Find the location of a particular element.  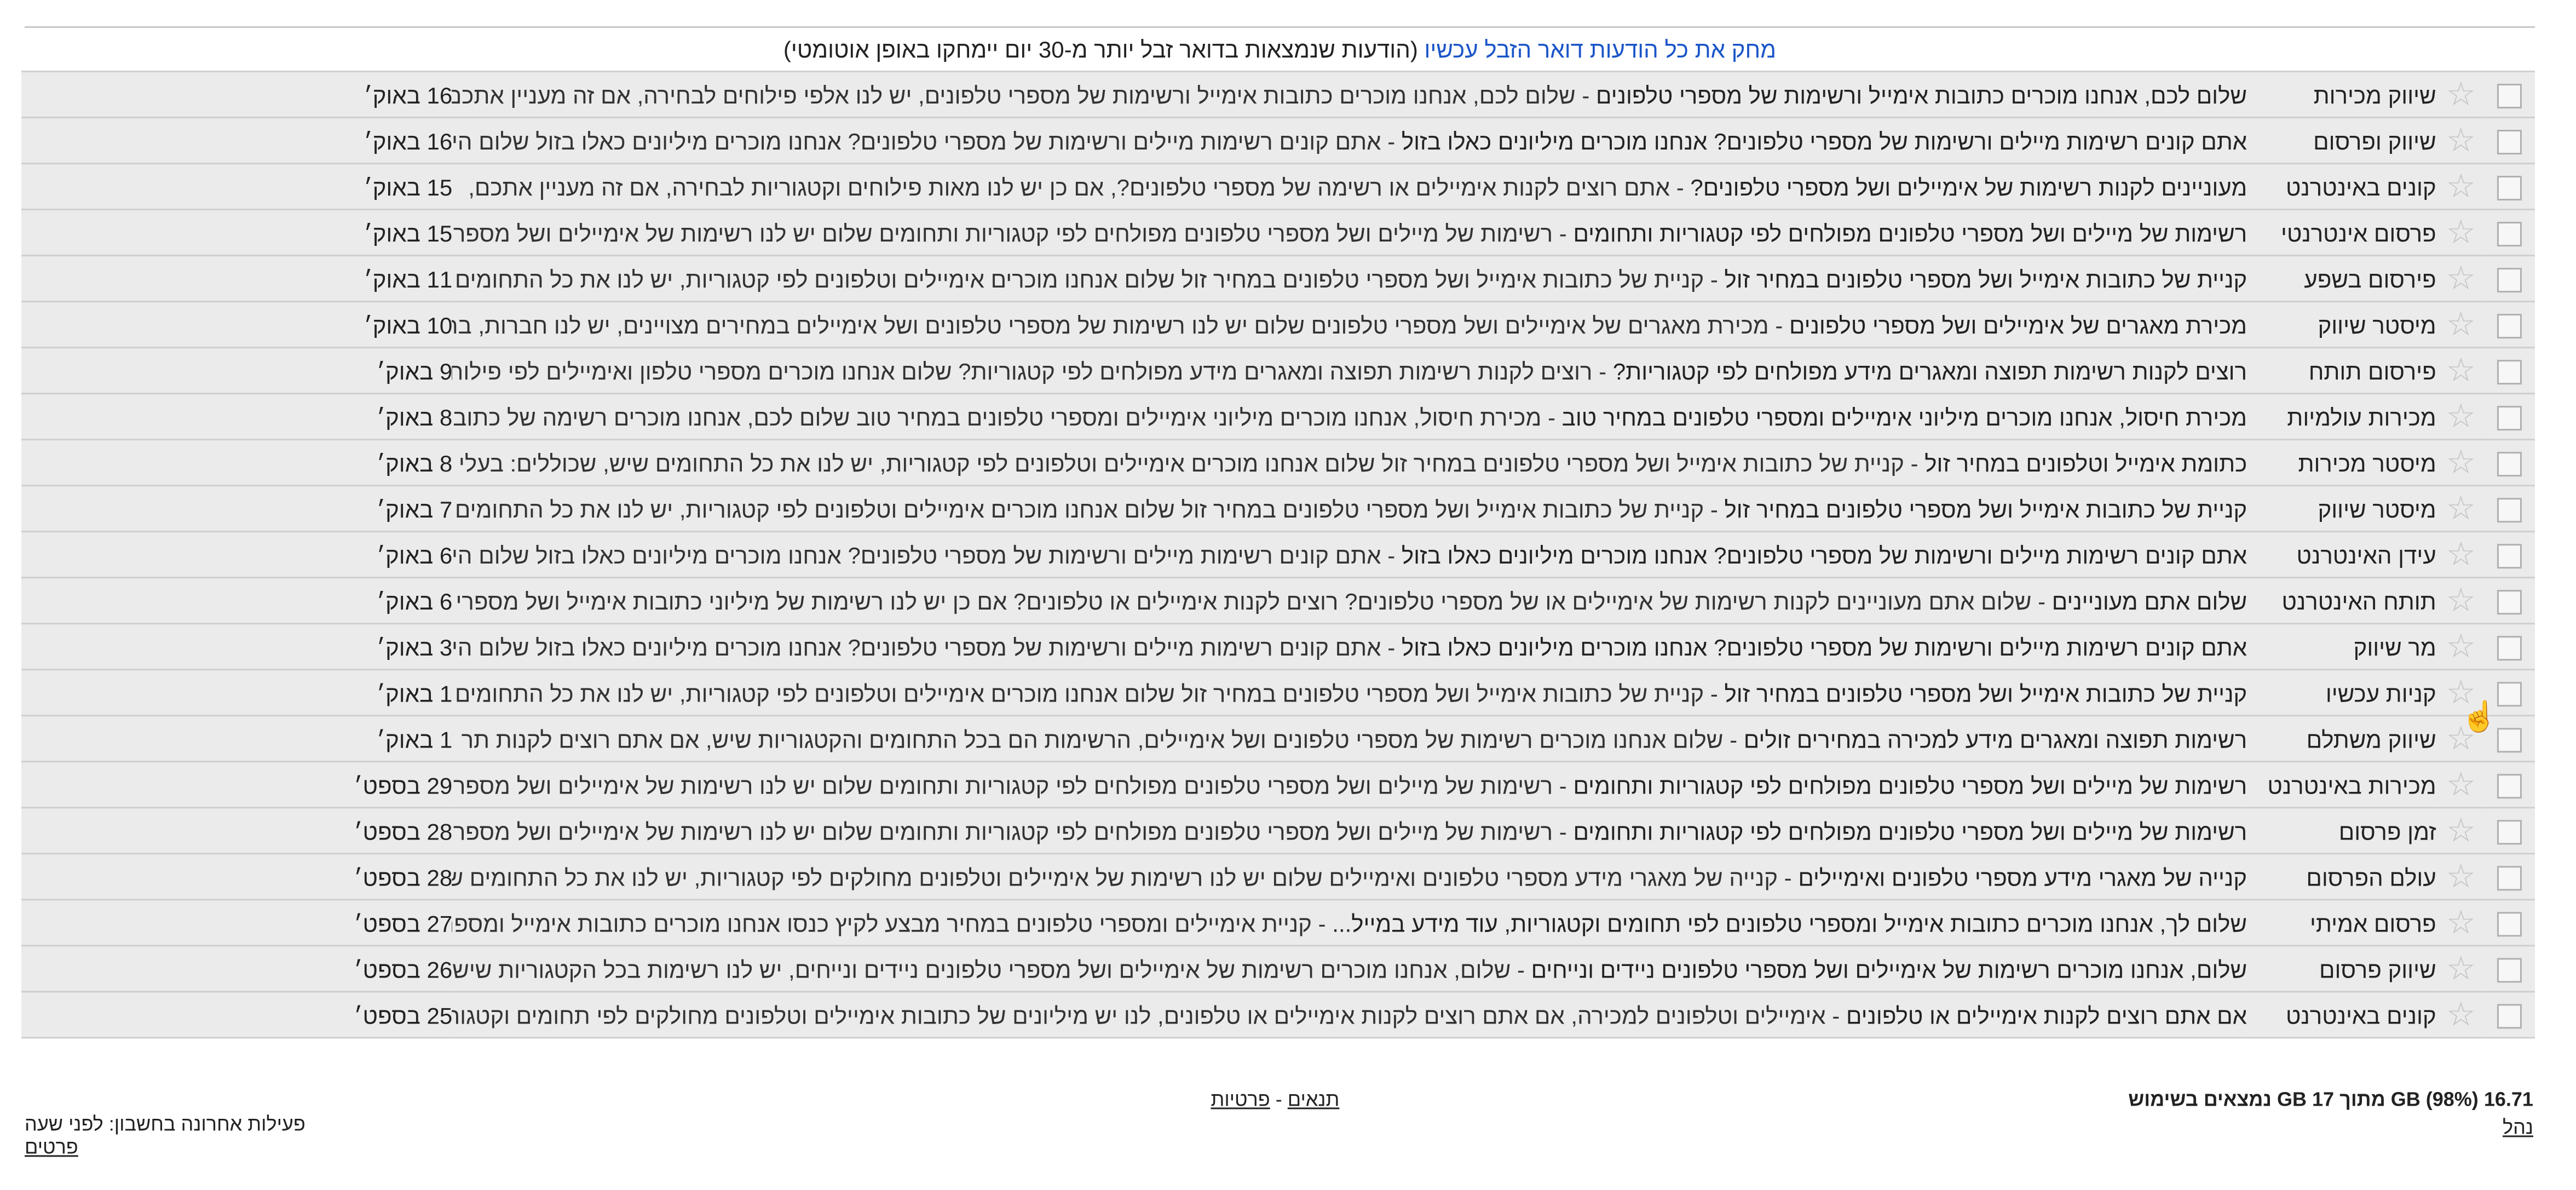

message-sender: זמן פרסום is located at coordinates (2341, 831).